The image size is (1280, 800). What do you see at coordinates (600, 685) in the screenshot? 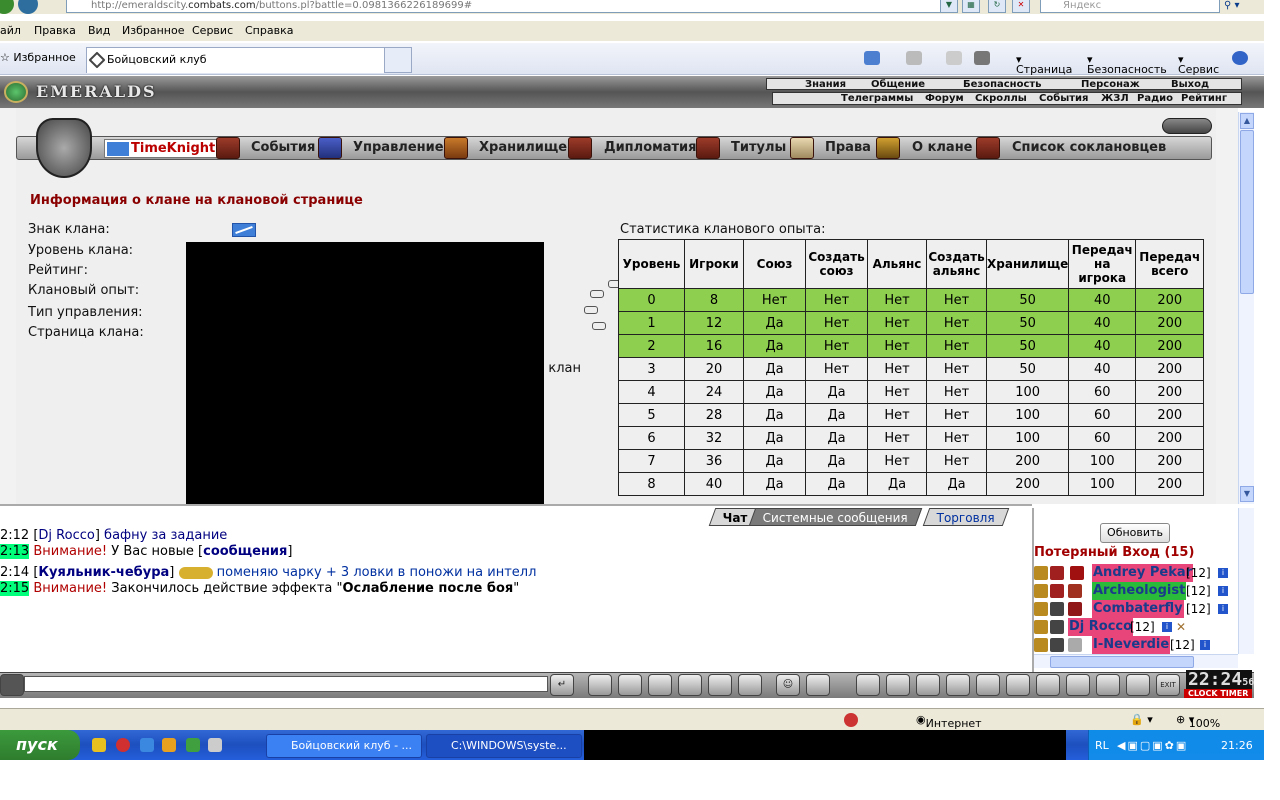
I see `eraser-icon` at bounding box center [600, 685].